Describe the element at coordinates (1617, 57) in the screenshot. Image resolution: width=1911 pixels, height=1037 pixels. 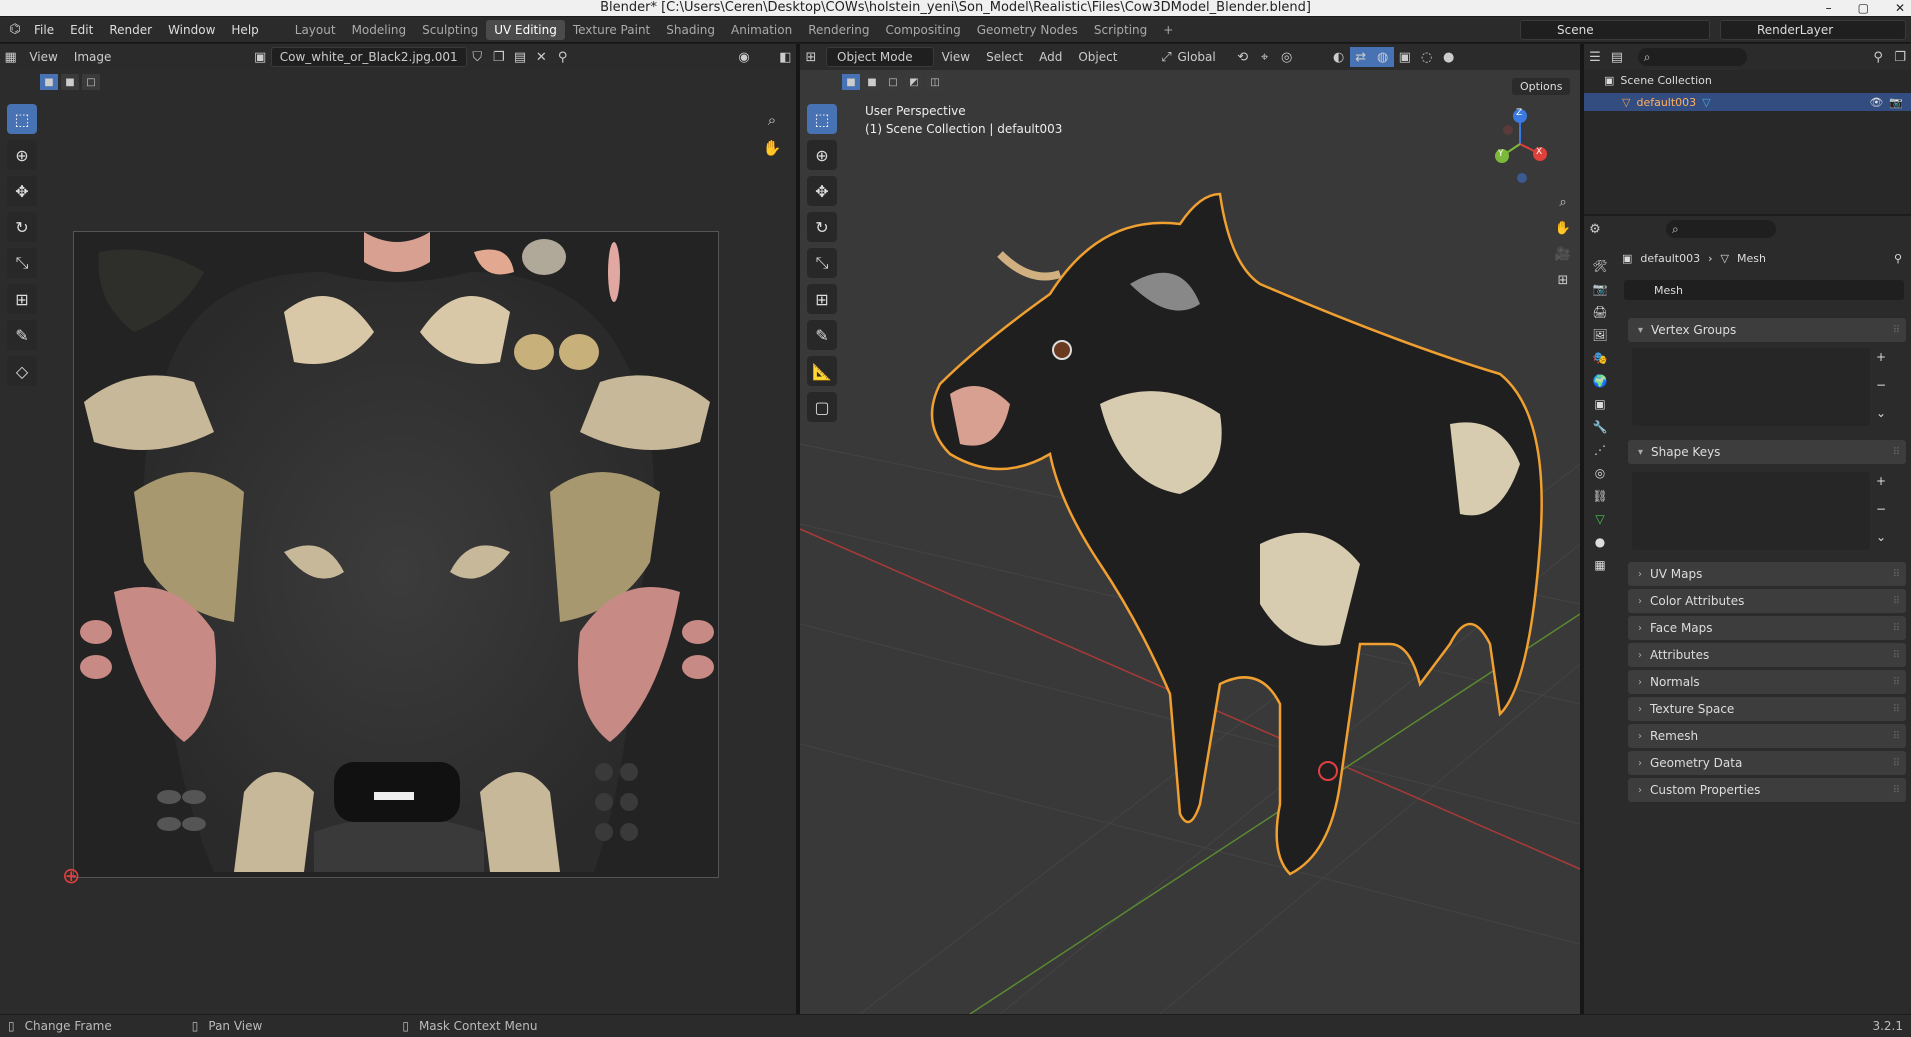
I see `display-mode-icon: ▤` at that location.